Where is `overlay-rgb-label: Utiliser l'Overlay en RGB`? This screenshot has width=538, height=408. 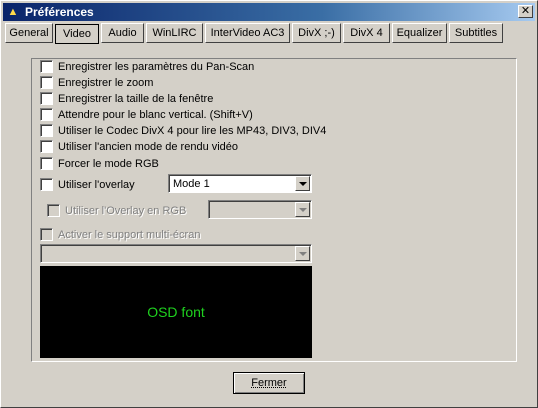 overlay-rgb-label: Utiliser l'Overlay en RGB is located at coordinates (126, 211).